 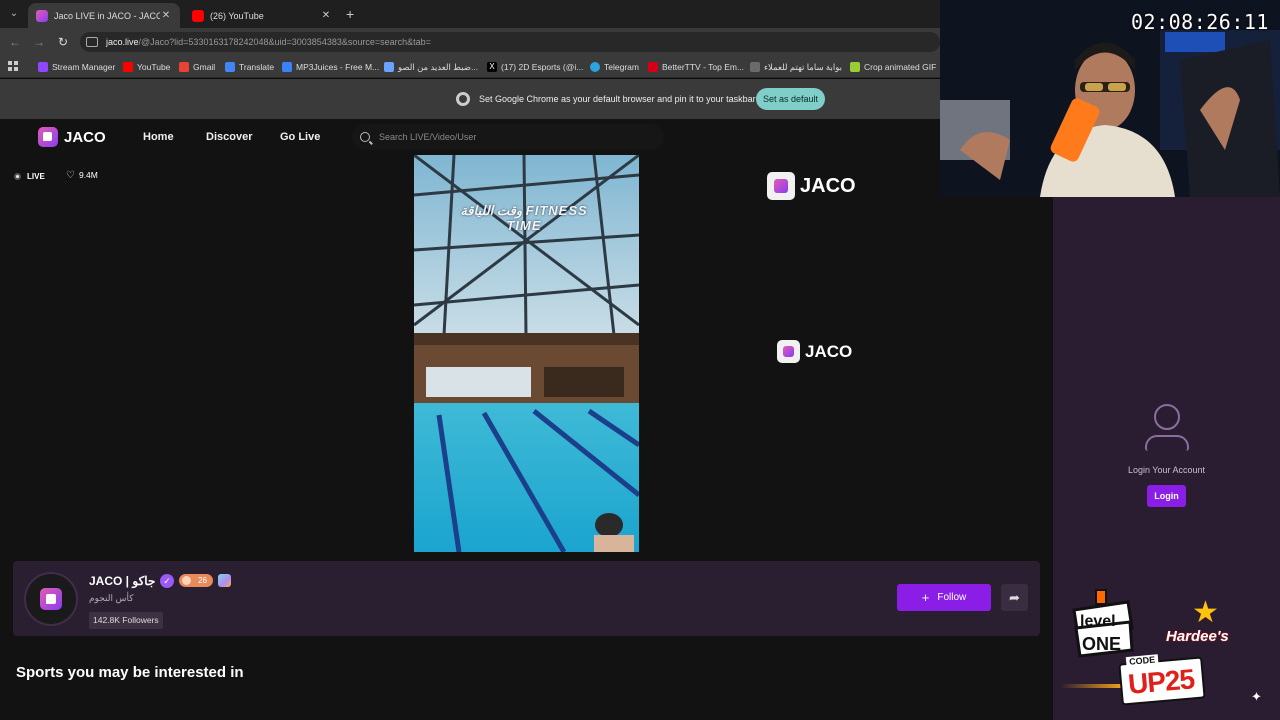 What do you see at coordinates (92, 42) in the screenshot?
I see `site-info-icon` at bounding box center [92, 42].